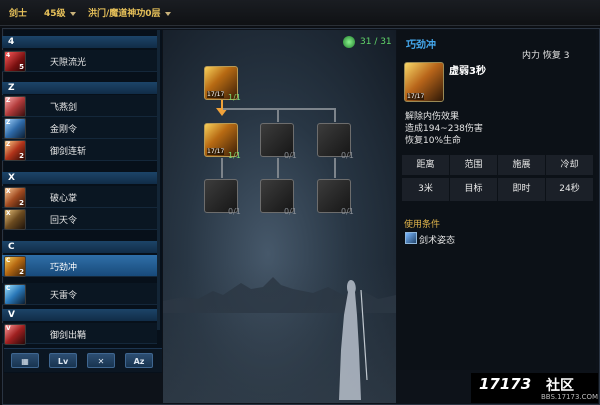 The width and height of the screenshot is (600, 405). I want to click on sort-level-button: Lv, so click(63, 360).